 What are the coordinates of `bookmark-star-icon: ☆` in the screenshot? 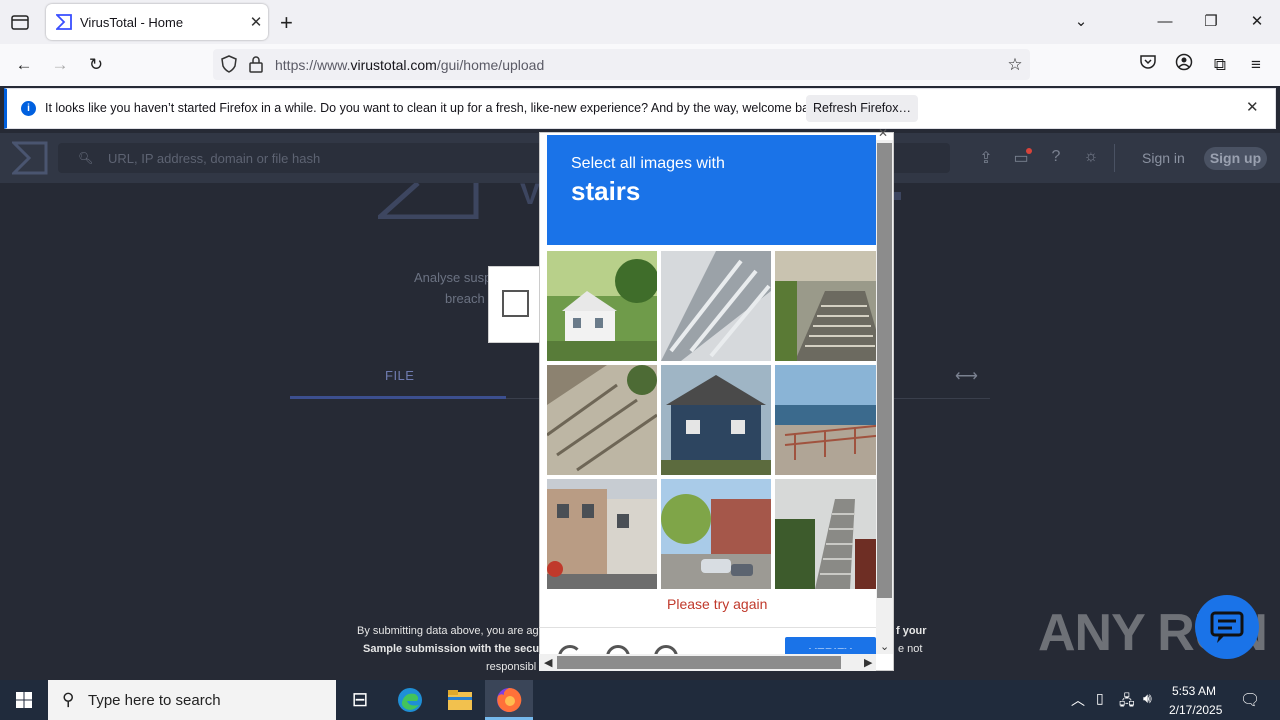 It's located at (1015, 65).